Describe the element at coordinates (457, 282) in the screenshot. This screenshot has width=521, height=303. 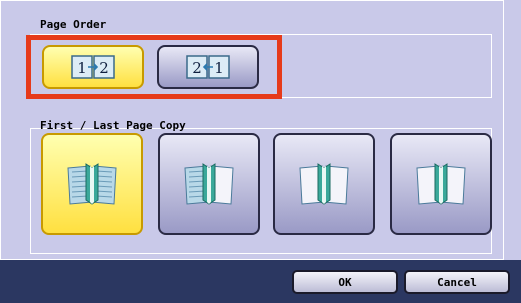
I see `cancel-button: Cancel` at that location.